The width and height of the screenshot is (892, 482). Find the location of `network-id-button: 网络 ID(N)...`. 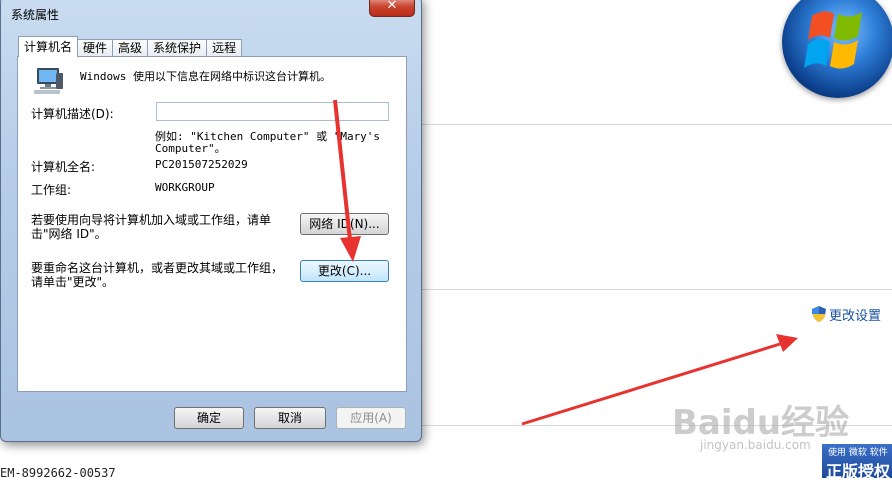

network-id-button: 网络 ID(N)... is located at coordinates (344, 224).